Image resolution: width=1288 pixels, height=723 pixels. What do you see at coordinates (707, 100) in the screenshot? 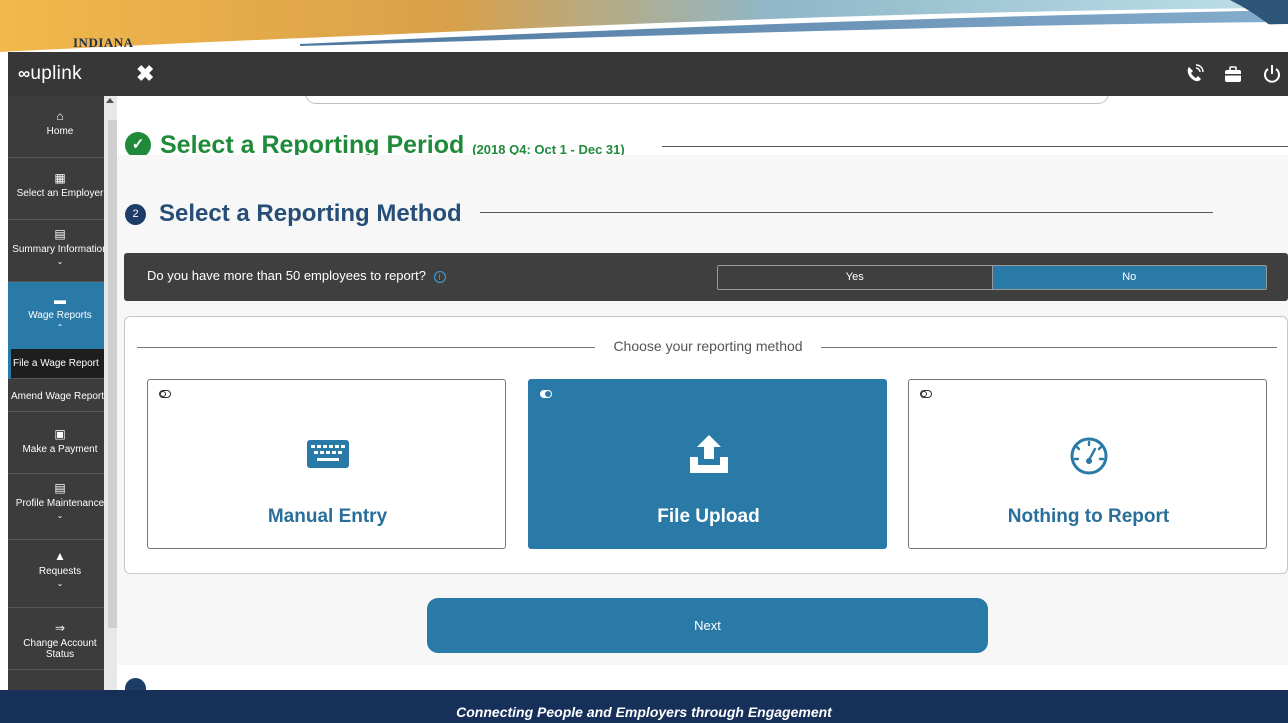
I see `search-input` at bounding box center [707, 100].